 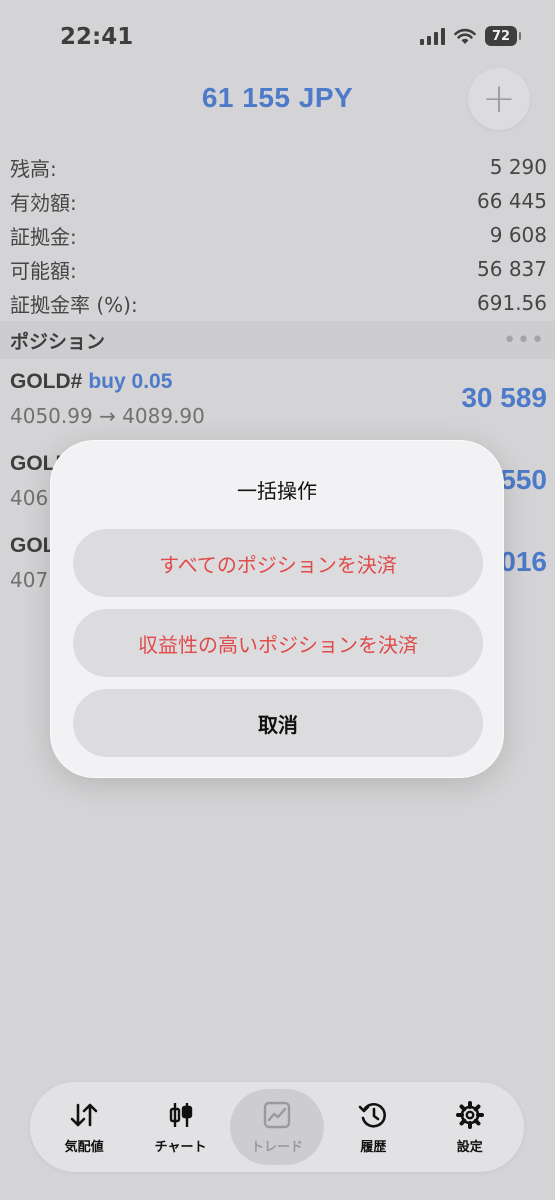 I want to click on tab-chart: チャート, so click(x=181, y=1127).